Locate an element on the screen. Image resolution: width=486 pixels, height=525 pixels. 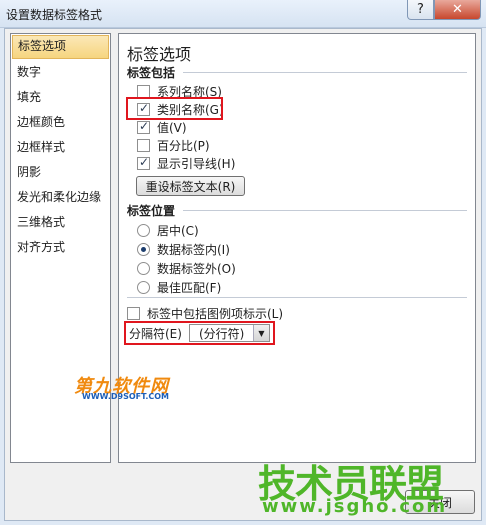
option-legend-key: 标签中包括图例项标示(L) is located at coordinates (205, 313).